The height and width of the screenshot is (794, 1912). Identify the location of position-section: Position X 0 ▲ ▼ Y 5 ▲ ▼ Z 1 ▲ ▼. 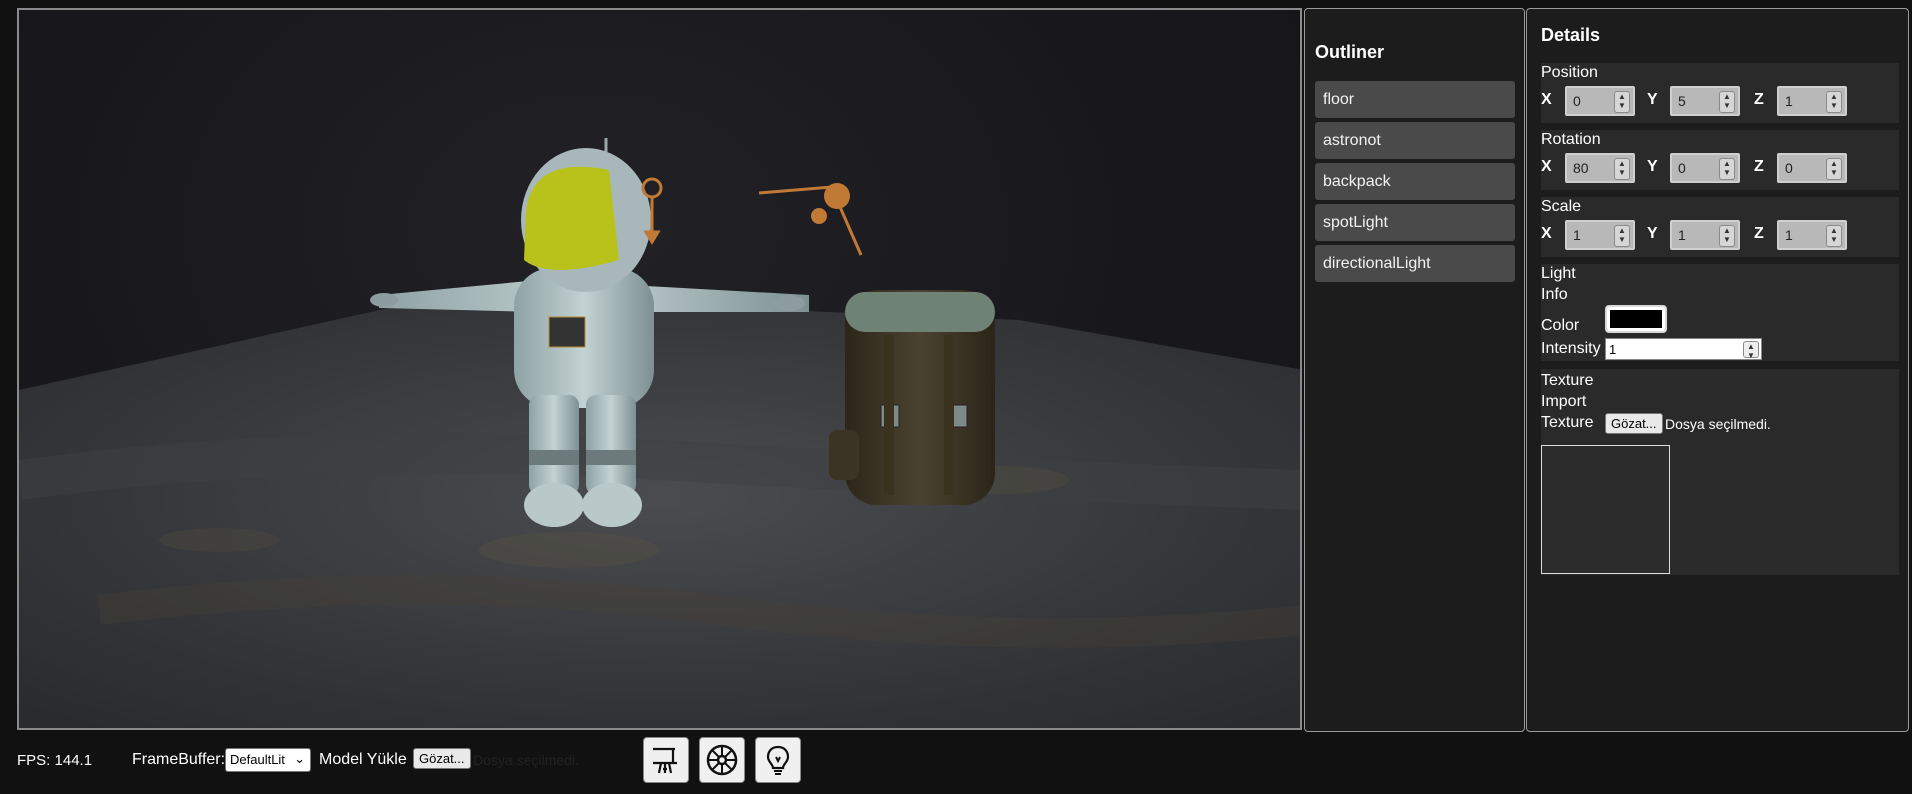
(1720, 93).